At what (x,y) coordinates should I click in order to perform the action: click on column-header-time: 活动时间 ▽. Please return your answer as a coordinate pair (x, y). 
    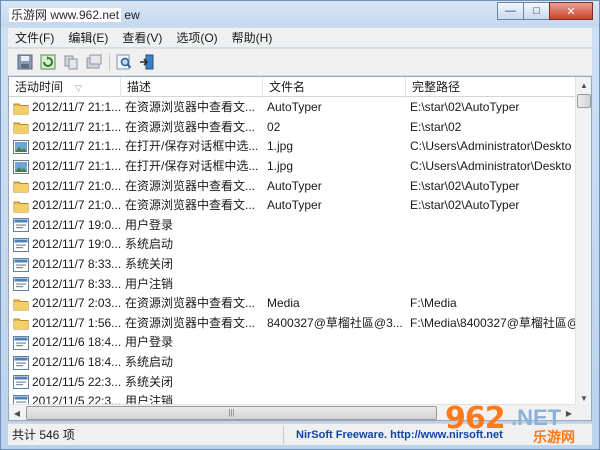
    Looking at the image, I should click on (65, 87).